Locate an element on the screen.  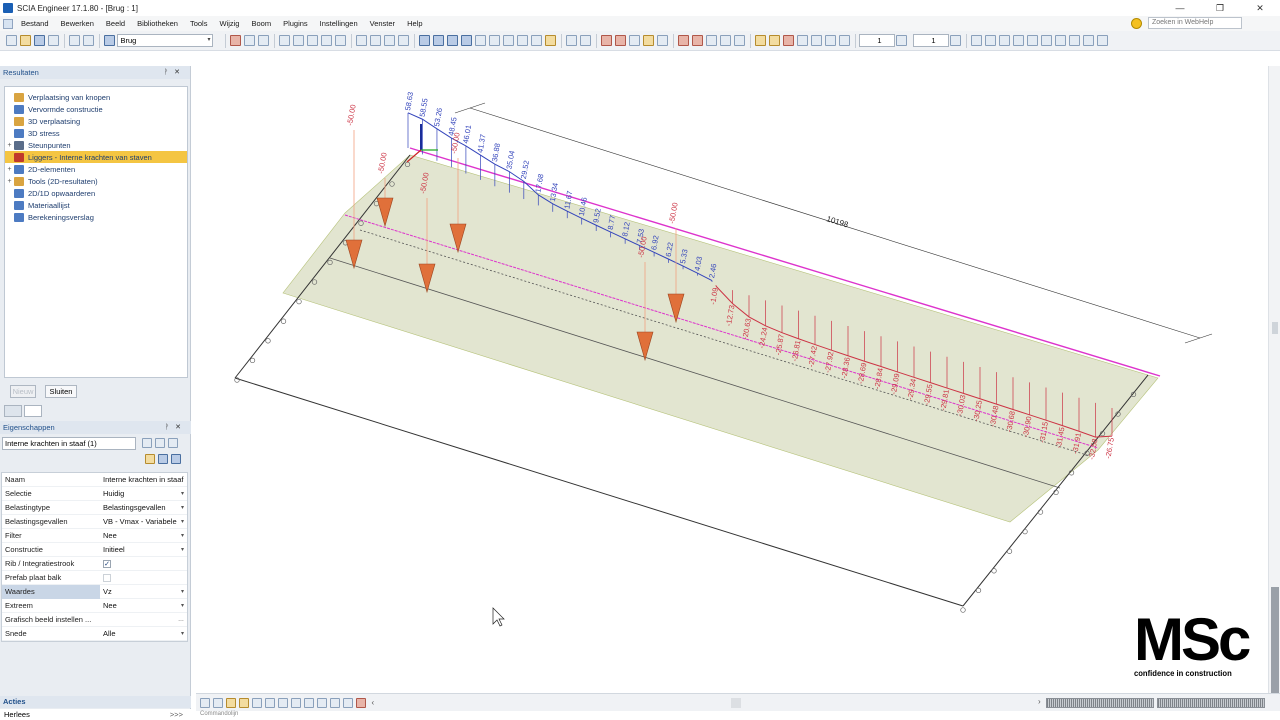
property-value: VB - Vmax - Variabele is located at coordinates (143, 521).